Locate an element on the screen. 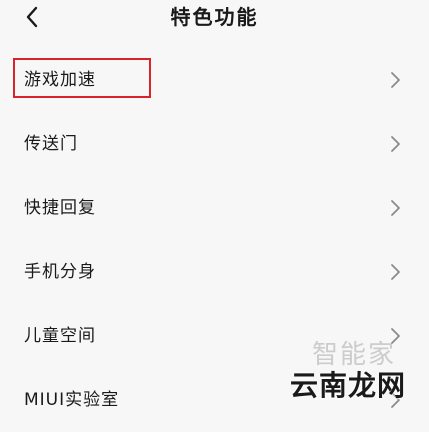  list-item-label: MIUI实验室 is located at coordinates (72, 400).